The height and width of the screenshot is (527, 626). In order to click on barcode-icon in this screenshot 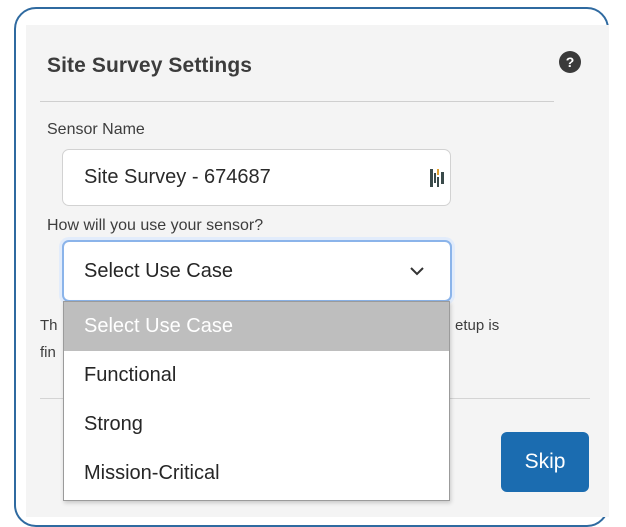, I will do `click(437, 178)`.